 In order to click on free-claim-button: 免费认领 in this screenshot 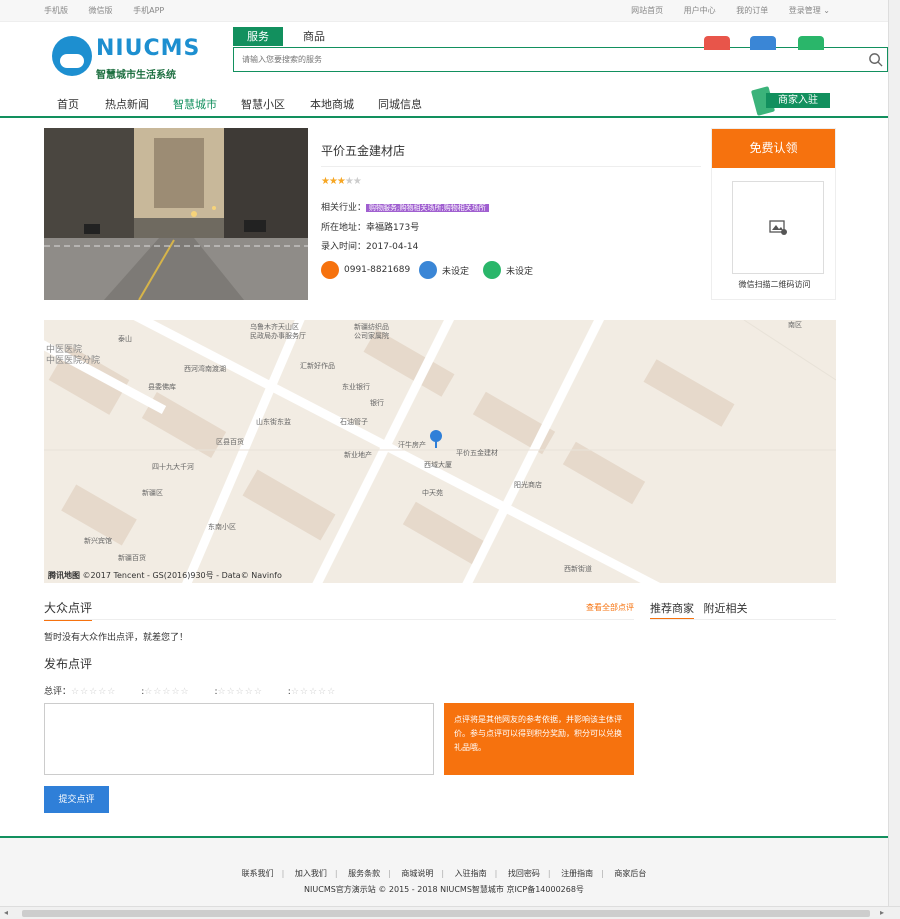, I will do `click(773, 148)`.